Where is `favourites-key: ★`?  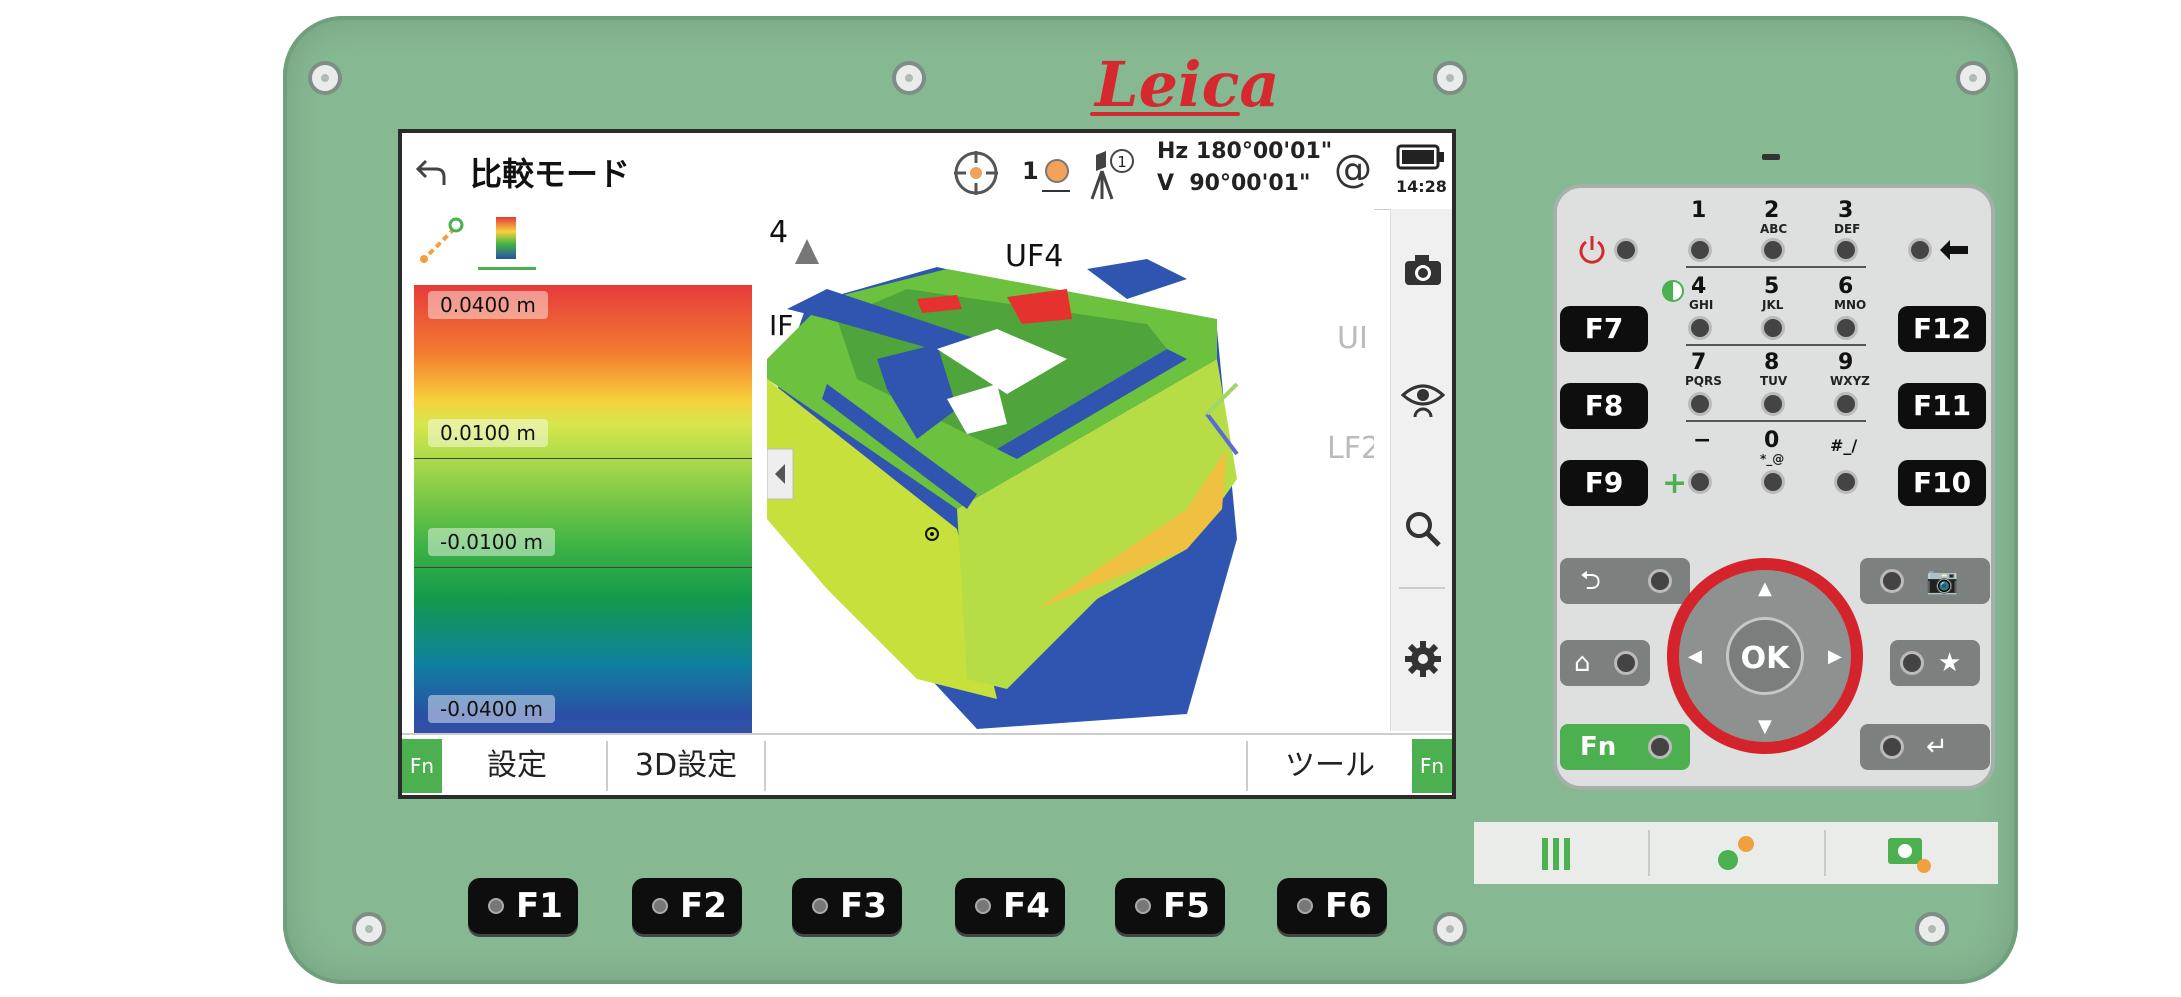
favourites-key: ★ is located at coordinates (1935, 663).